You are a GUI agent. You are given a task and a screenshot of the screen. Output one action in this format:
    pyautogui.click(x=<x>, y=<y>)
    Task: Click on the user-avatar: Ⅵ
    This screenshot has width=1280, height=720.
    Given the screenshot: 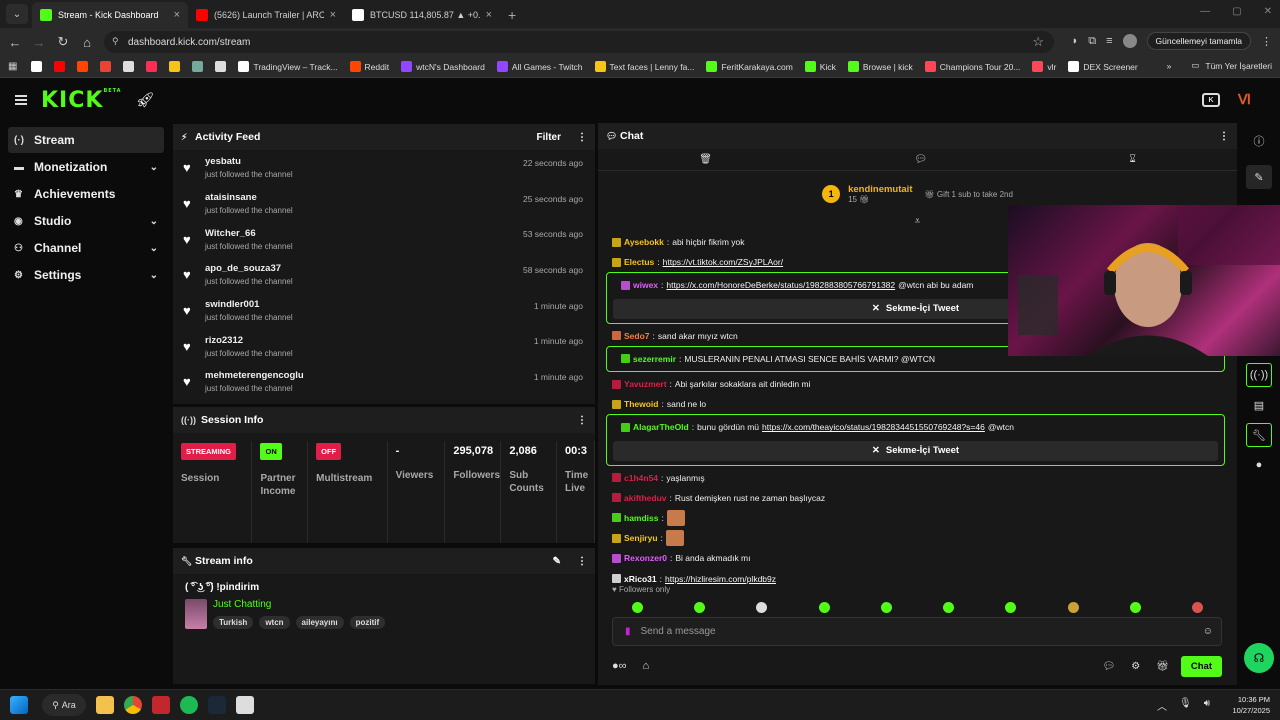 What is the action you would take?
    pyautogui.click(x=1247, y=100)
    